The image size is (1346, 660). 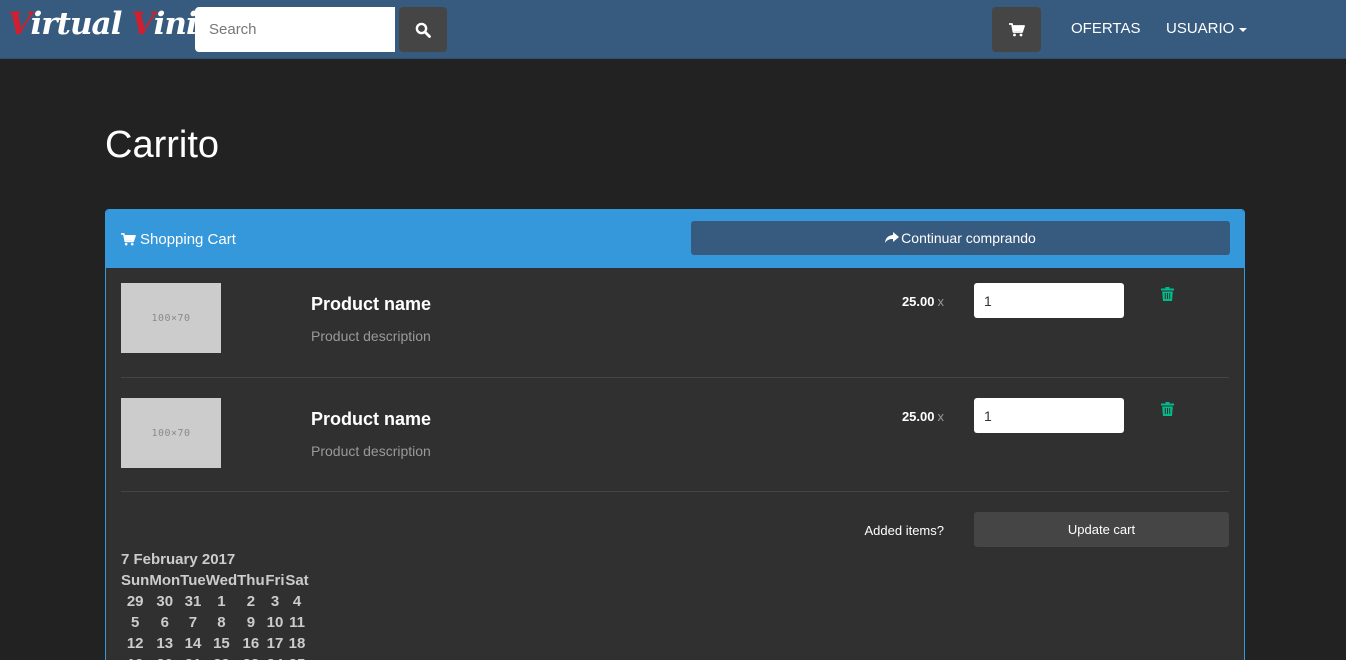 What do you see at coordinates (1105, 28) in the screenshot?
I see `nav-ofertas: OFERTAS` at bounding box center [1105, 28].